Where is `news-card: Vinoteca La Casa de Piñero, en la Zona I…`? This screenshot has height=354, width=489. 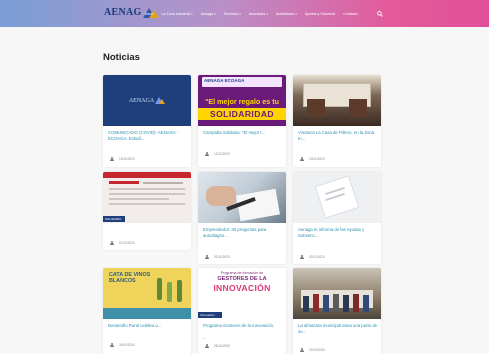
news-card: Vinoteca La Casa de Piñero, en la Zona I… is located at coordinates (337, 121).